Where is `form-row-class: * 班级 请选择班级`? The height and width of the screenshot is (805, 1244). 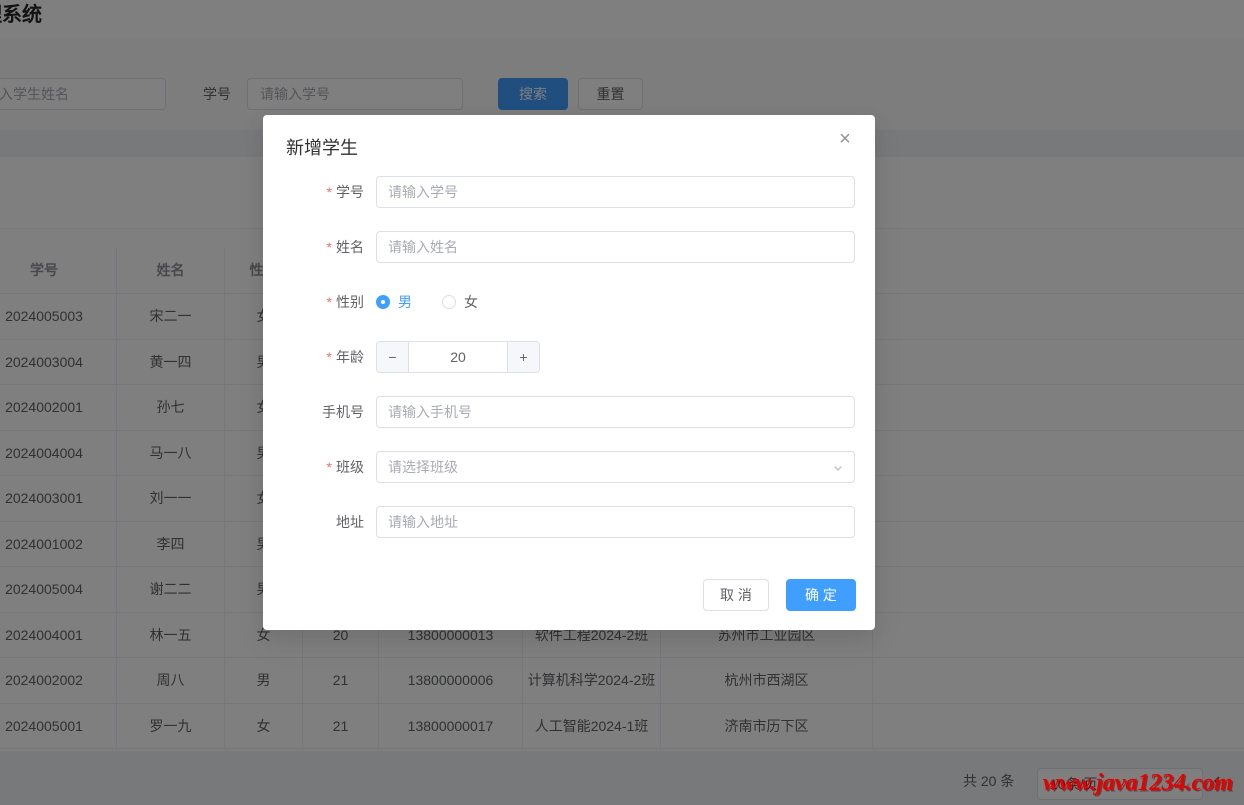
form-row-class: * 班级 请选择班级 is located at coordinates (569, 467).